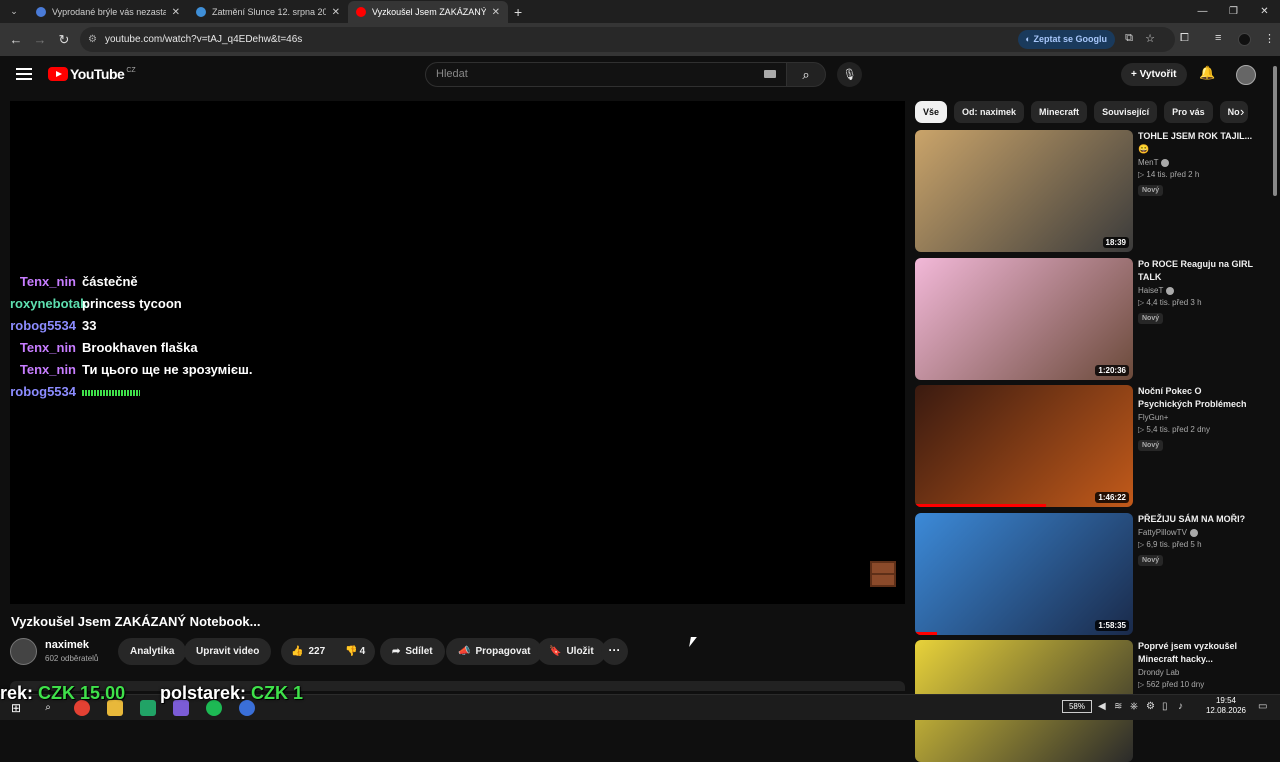 This screenshot has height=762, width=1280. What do you see at coordinates (1275, 131) in the screenshot?
I see `scrollbar-thumb` at bounding box center [1275, 131].